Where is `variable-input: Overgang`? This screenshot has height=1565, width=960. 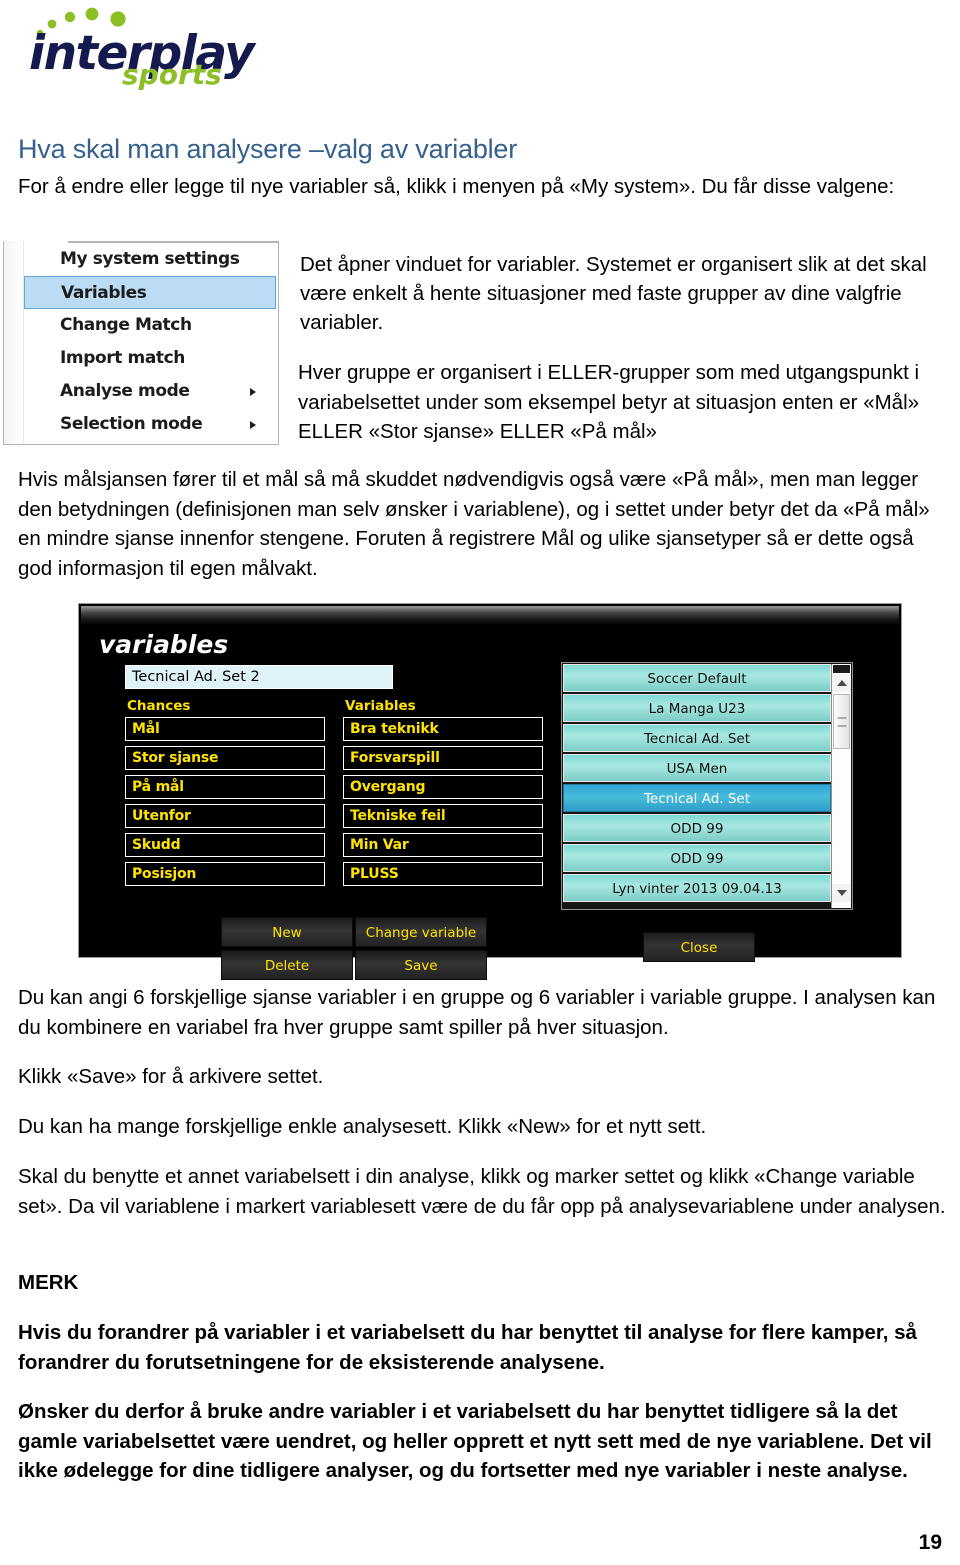 variable-input: Overgang is located at coordinates (443, 787).